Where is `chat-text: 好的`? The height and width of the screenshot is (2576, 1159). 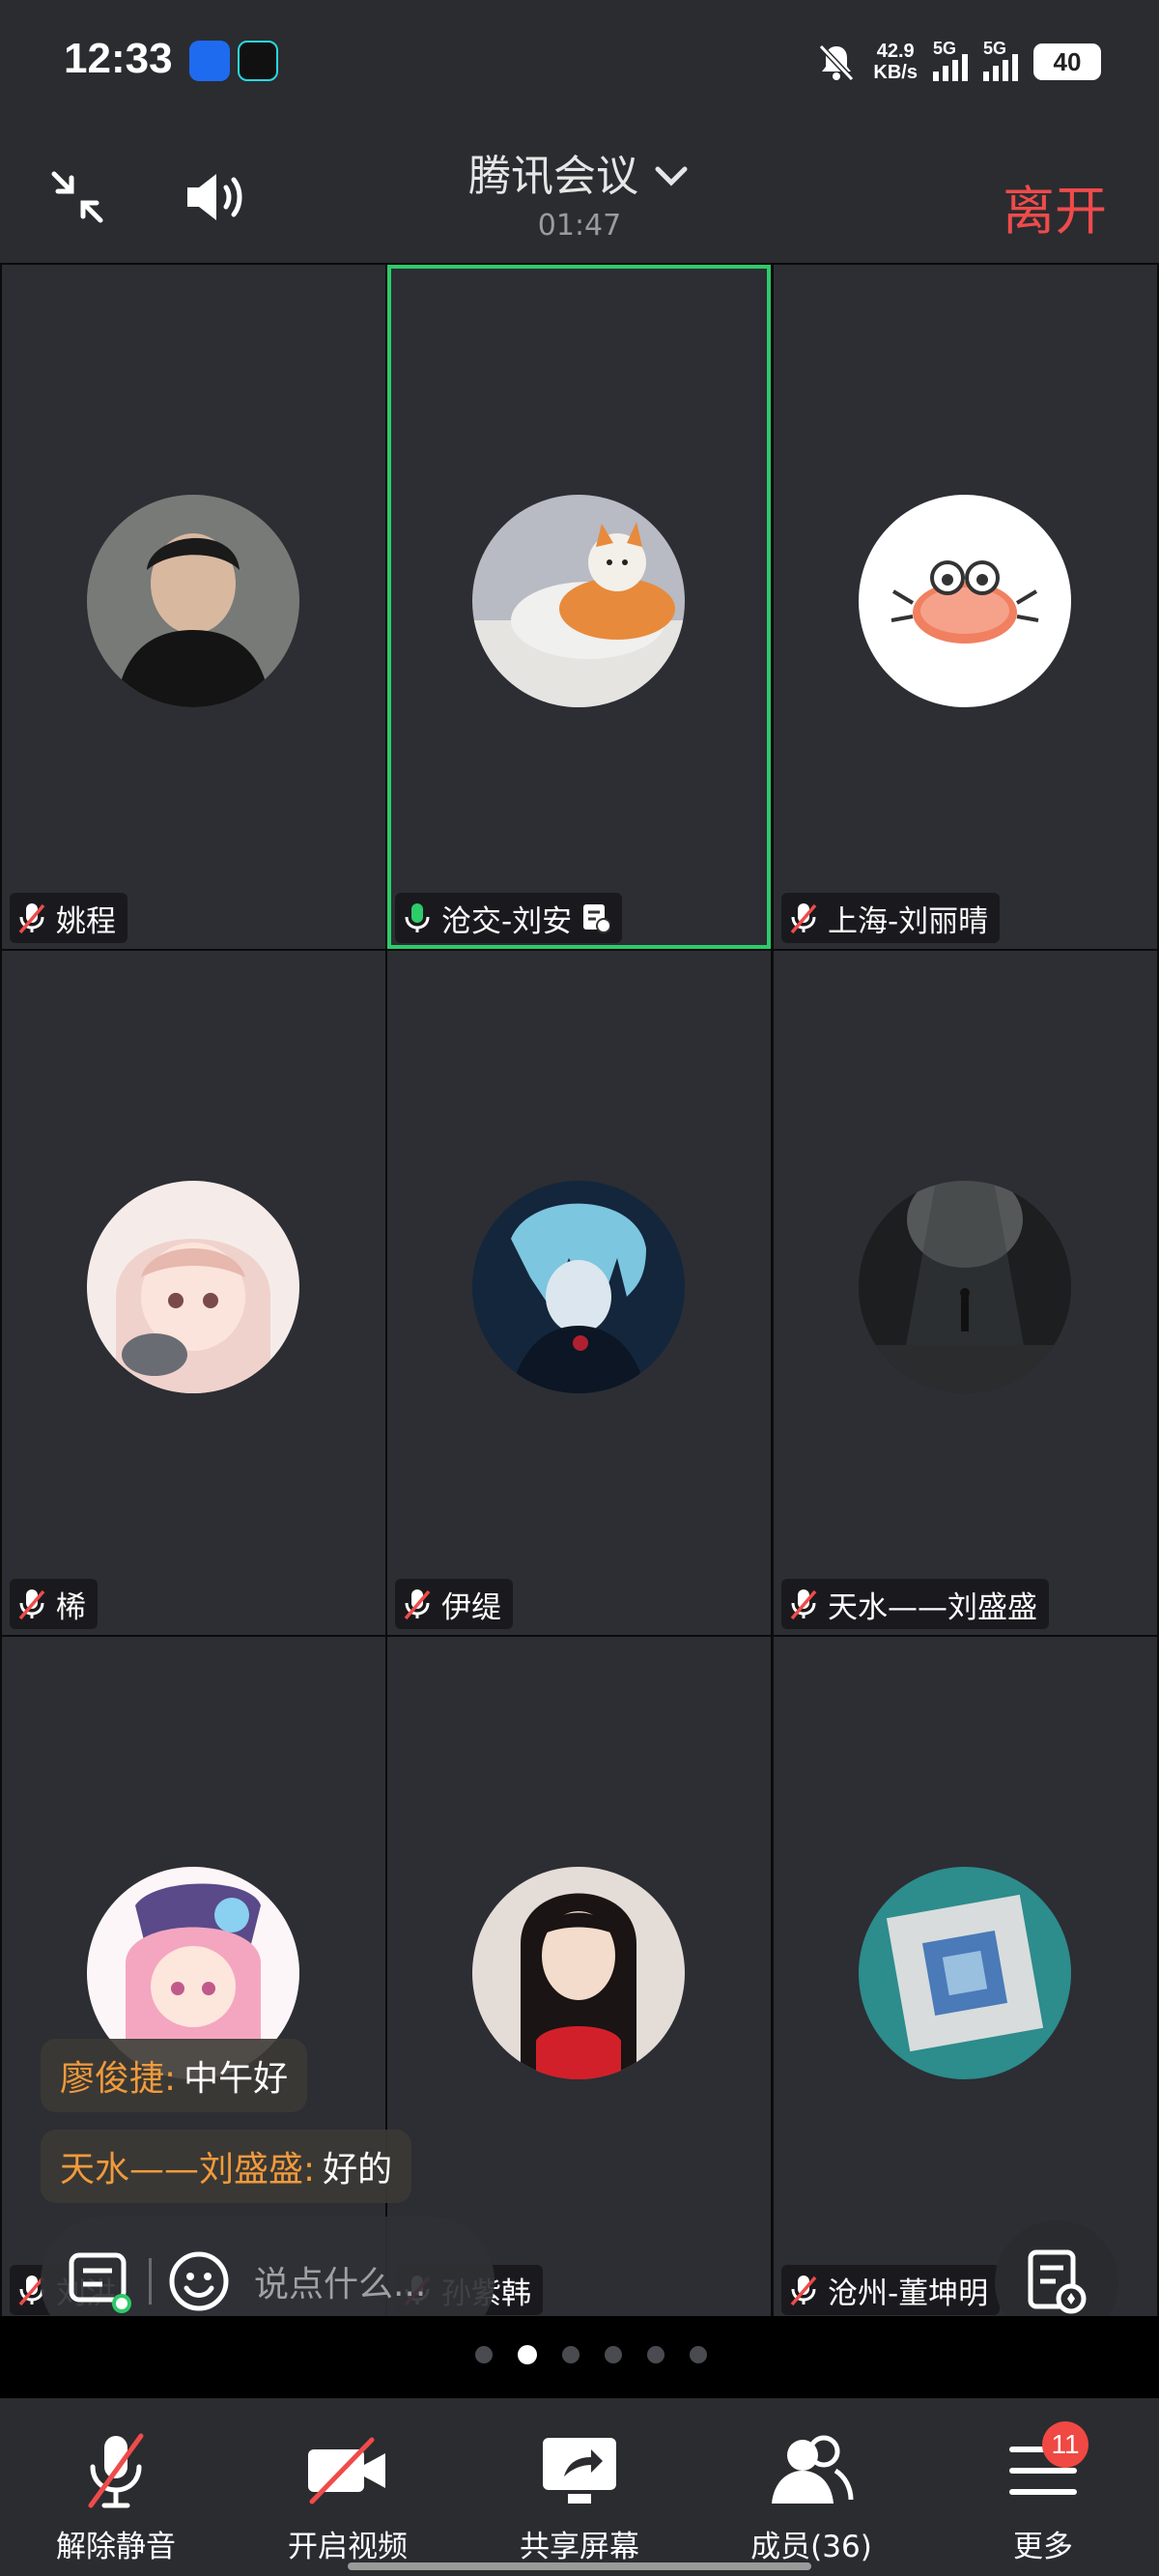
chat-text: 好的 is located at coordinates (358, 2170).